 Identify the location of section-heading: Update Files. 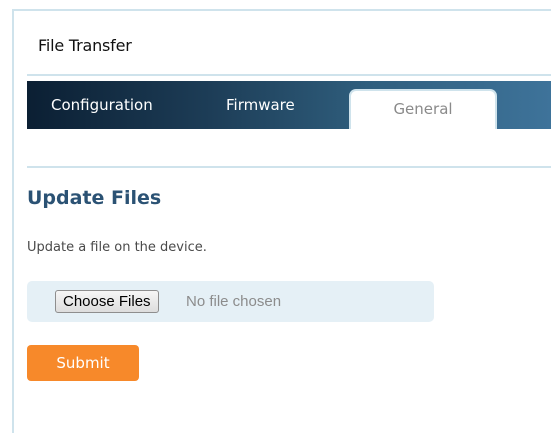
(94, 198).